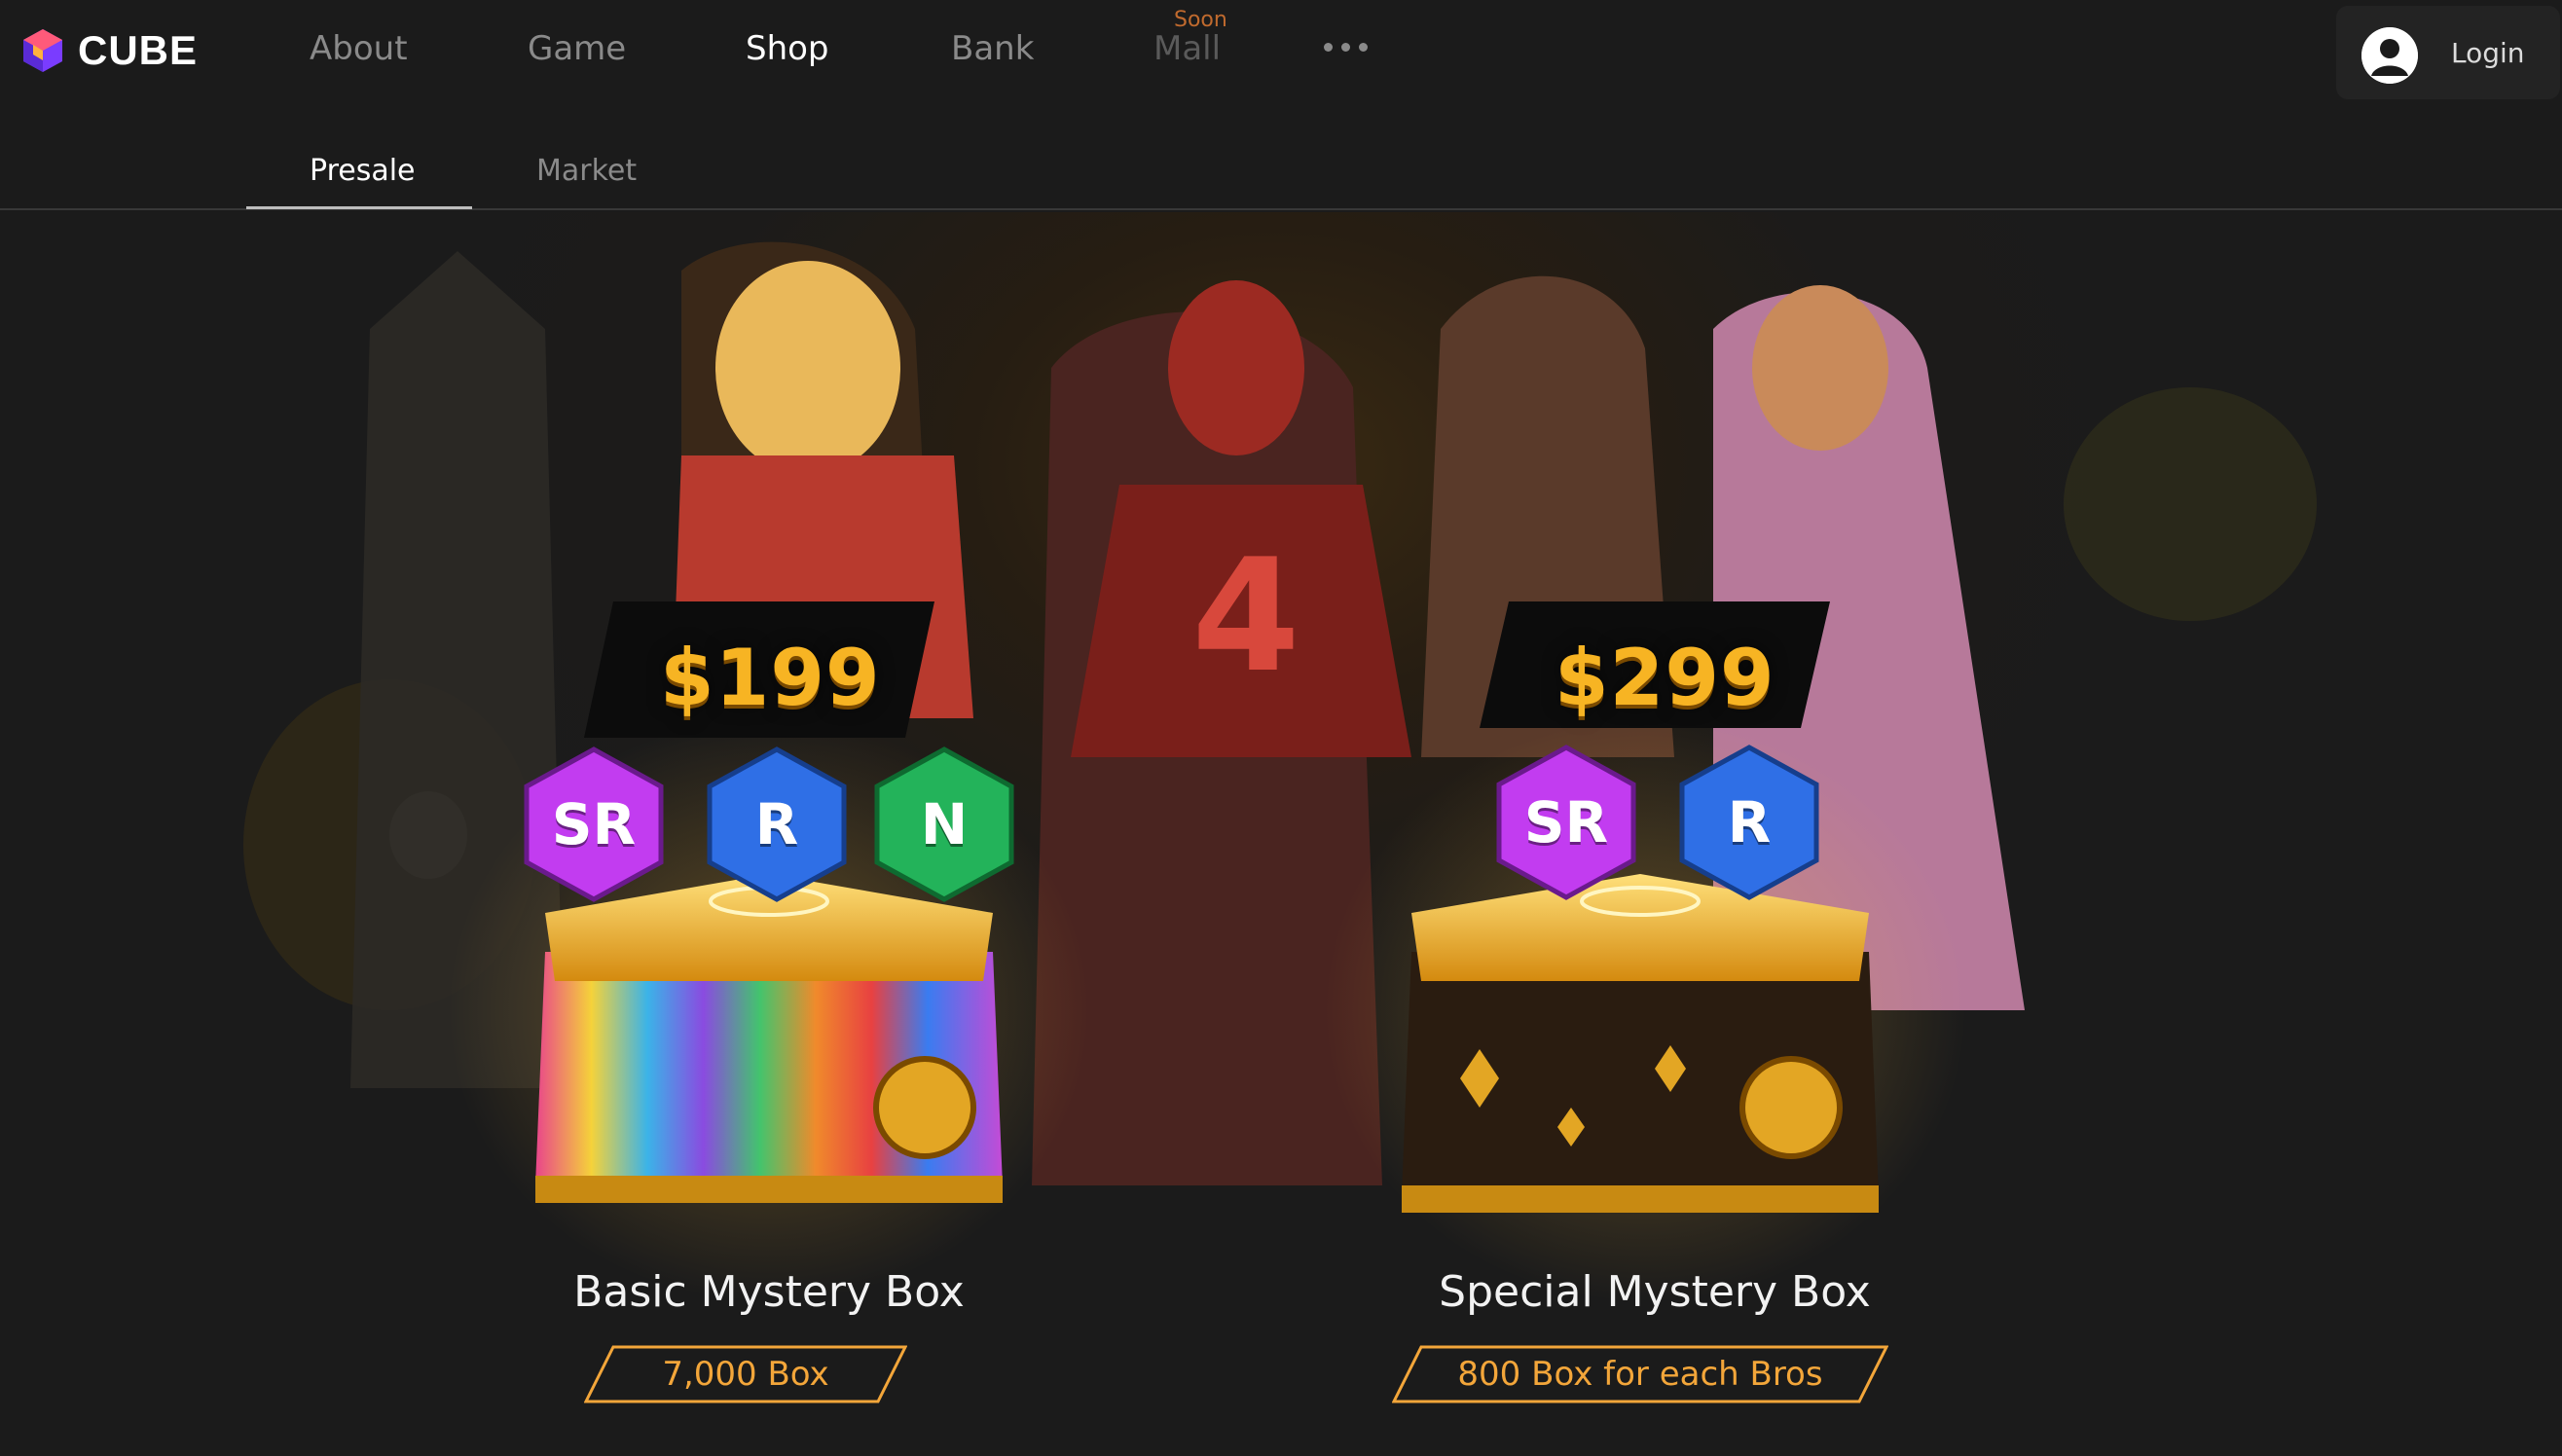 The height and width of the screenshot is (1456, 2562). I want to click on basic-box-supply: 7,000 Box, so click(746, 1374).